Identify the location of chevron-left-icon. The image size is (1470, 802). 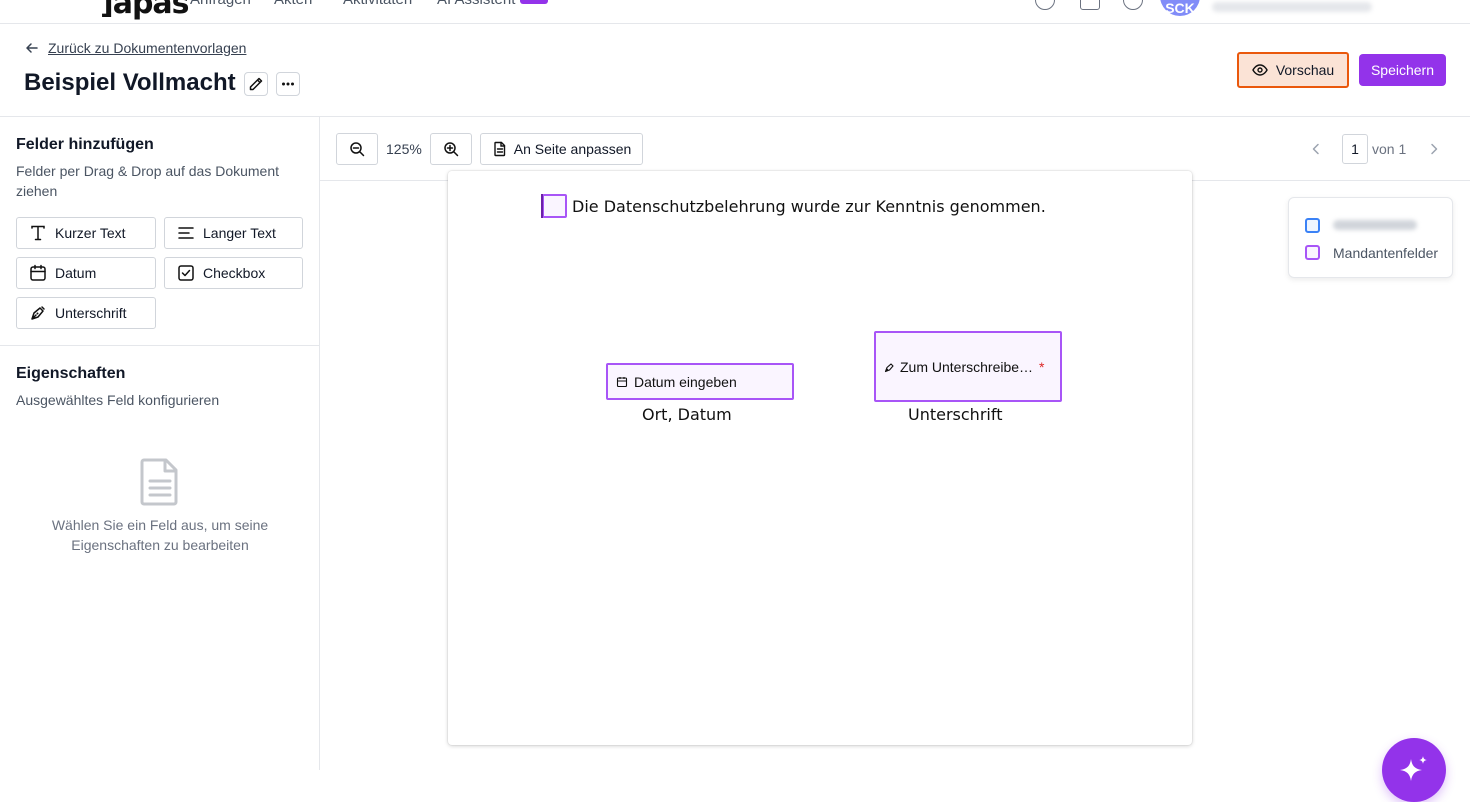
(1315, 149).